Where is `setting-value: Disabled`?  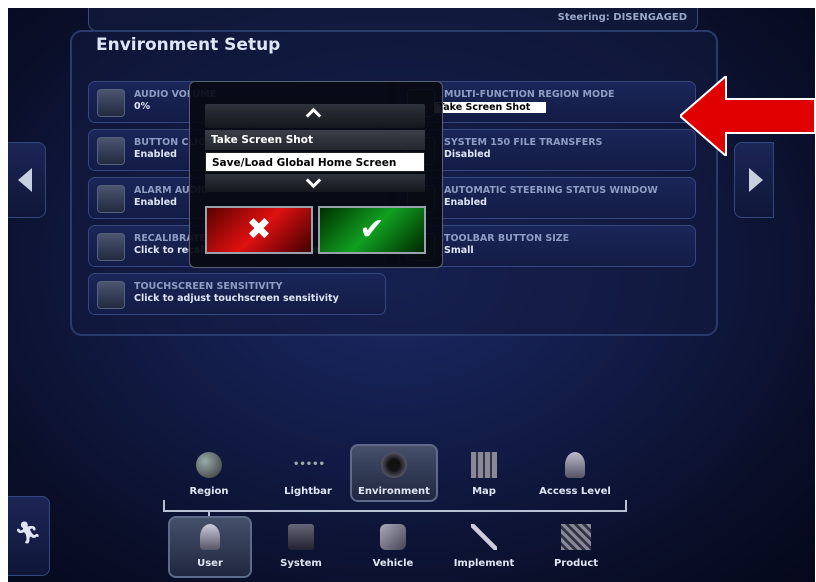
setting-value: Disabled is located at coordinates (467, 154).